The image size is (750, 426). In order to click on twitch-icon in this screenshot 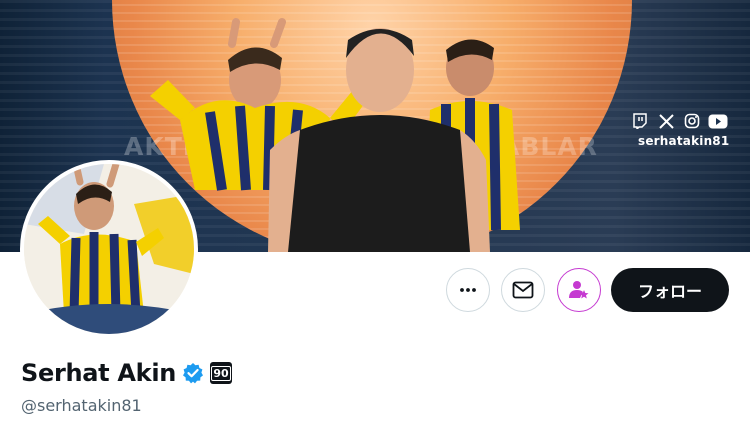, I will do `click(640, 121)`.